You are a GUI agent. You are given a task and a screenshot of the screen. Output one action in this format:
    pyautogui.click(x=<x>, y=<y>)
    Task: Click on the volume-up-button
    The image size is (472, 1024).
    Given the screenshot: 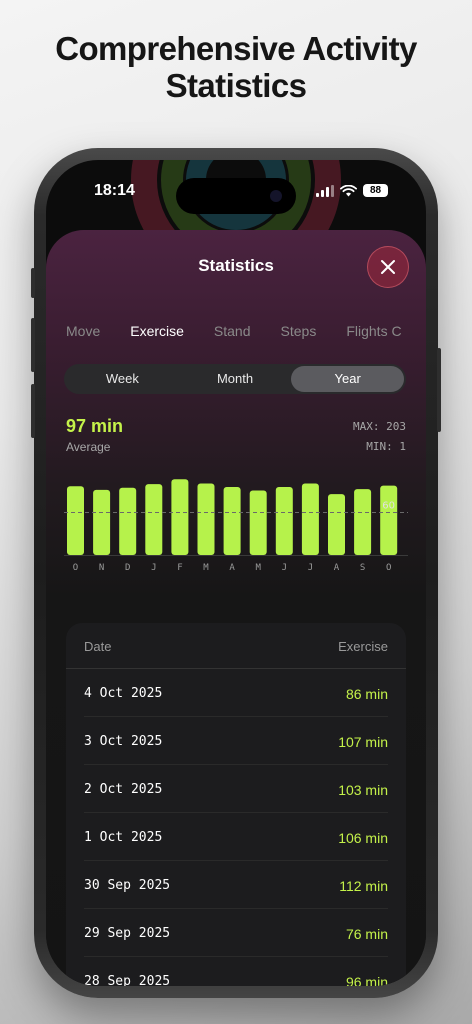 What is the action you would take?
    pyautogui.click(x=33, y=345)
    